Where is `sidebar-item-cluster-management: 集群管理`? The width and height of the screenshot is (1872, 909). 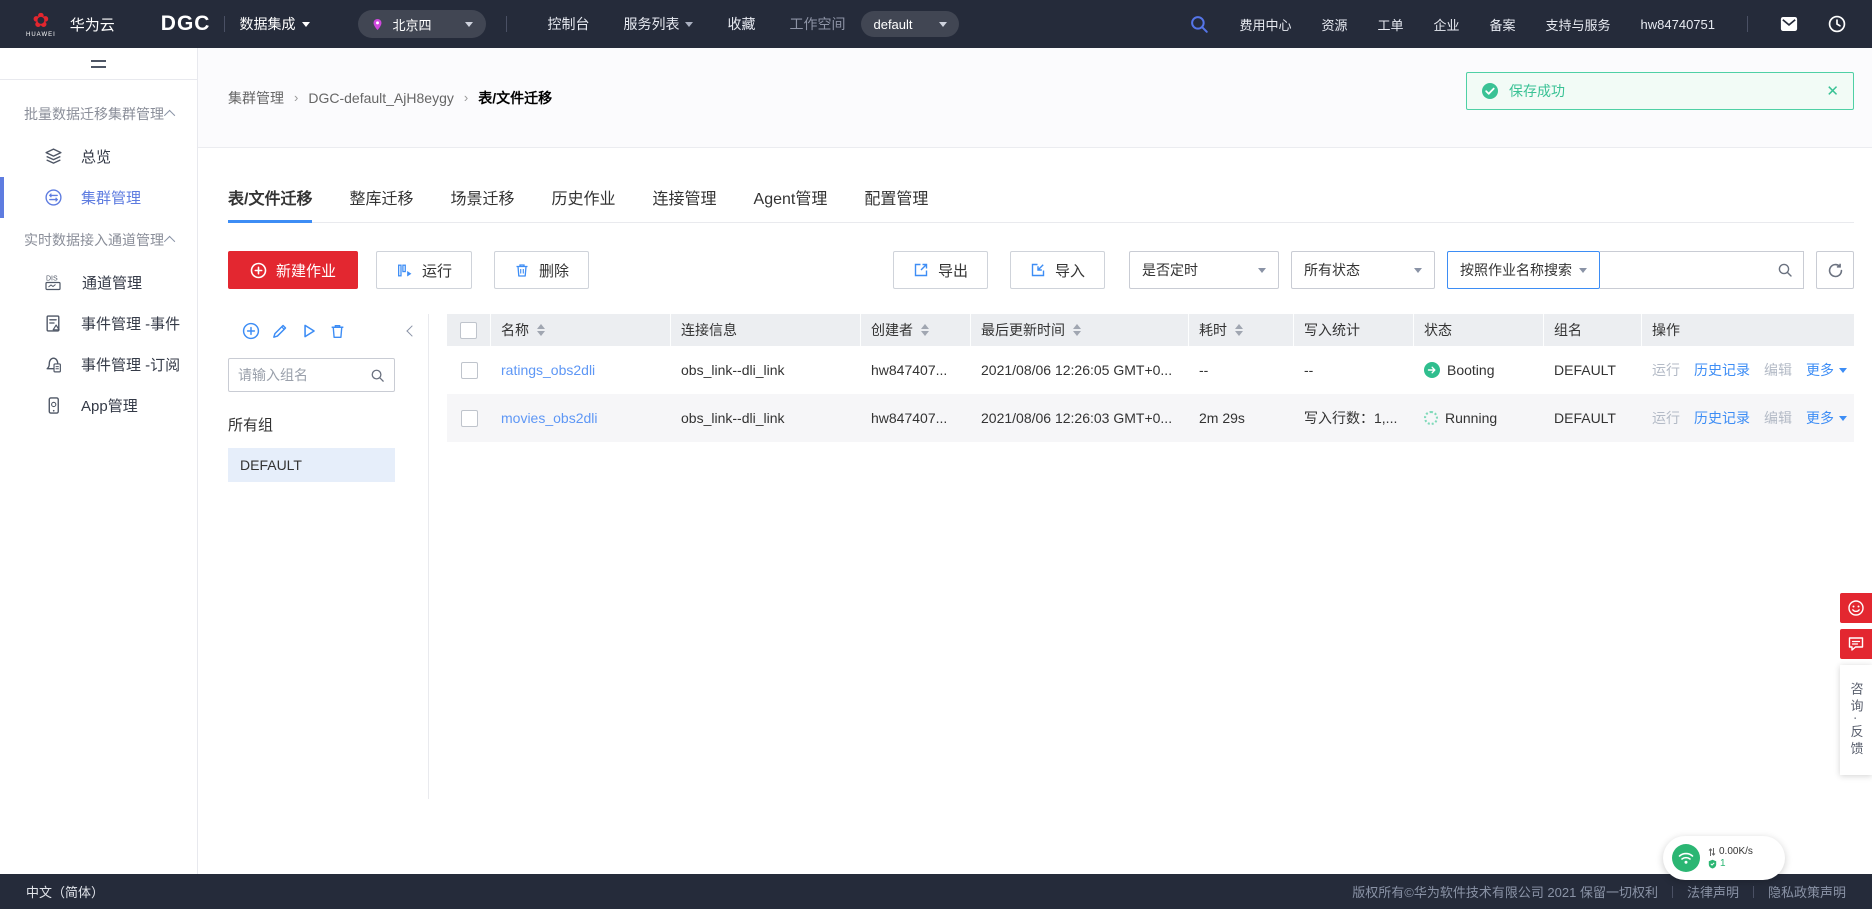
sidebar-item-cluster-management: 集群管理 is located at coordinates (98, 197).